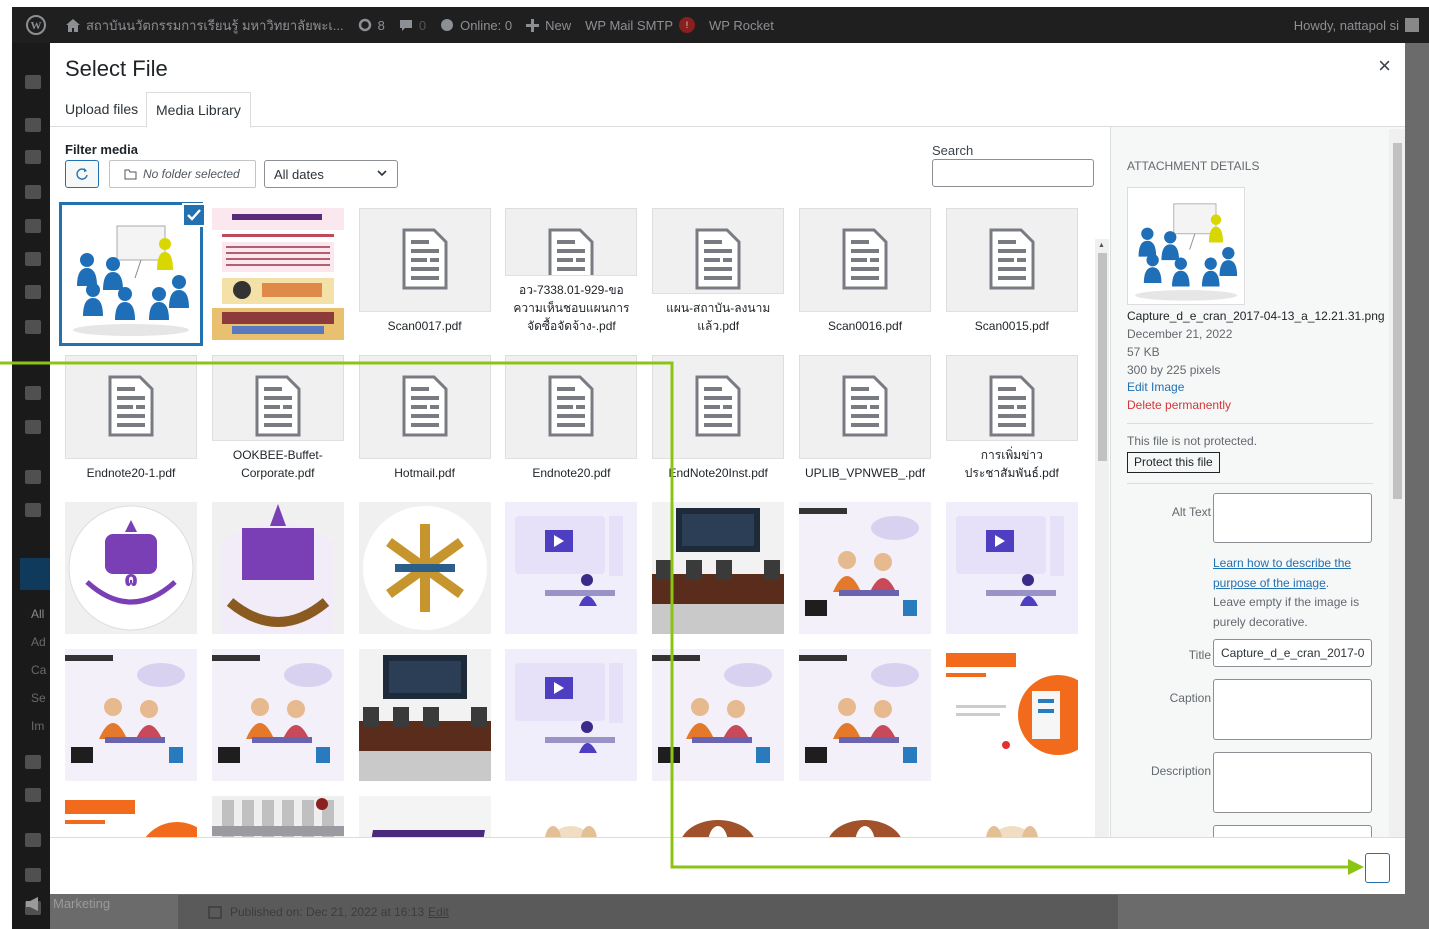 This screenshot has height=929, width=1429. I want to click on menu-marketing: Marketing, so click(68, 903).